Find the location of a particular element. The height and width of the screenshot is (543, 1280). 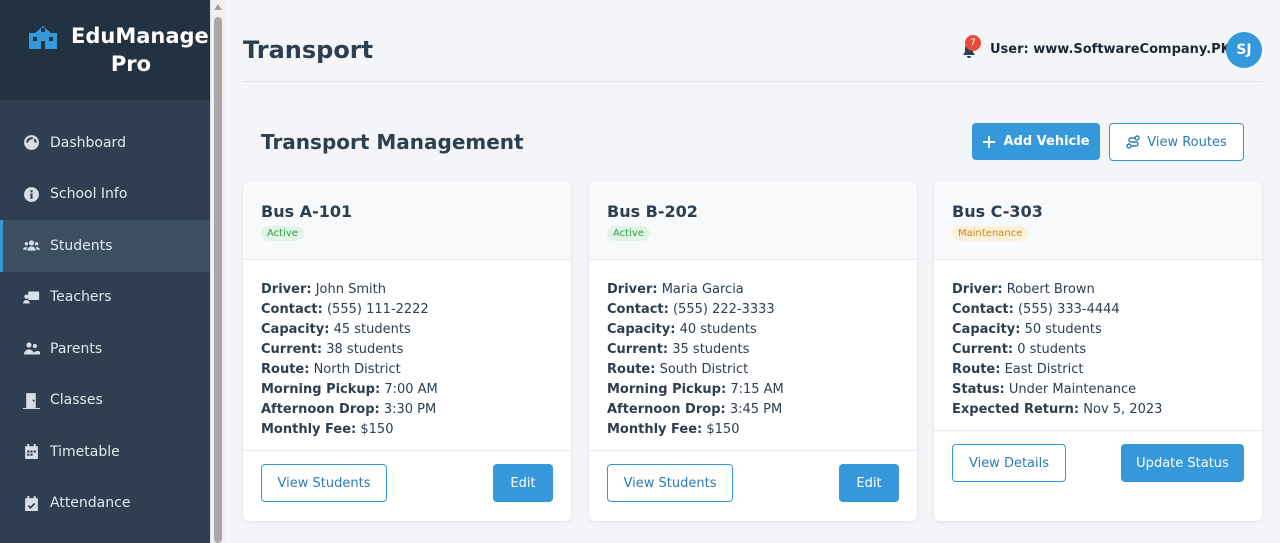

sidebar-item-label: School Info is located at coordinates (89, 194).